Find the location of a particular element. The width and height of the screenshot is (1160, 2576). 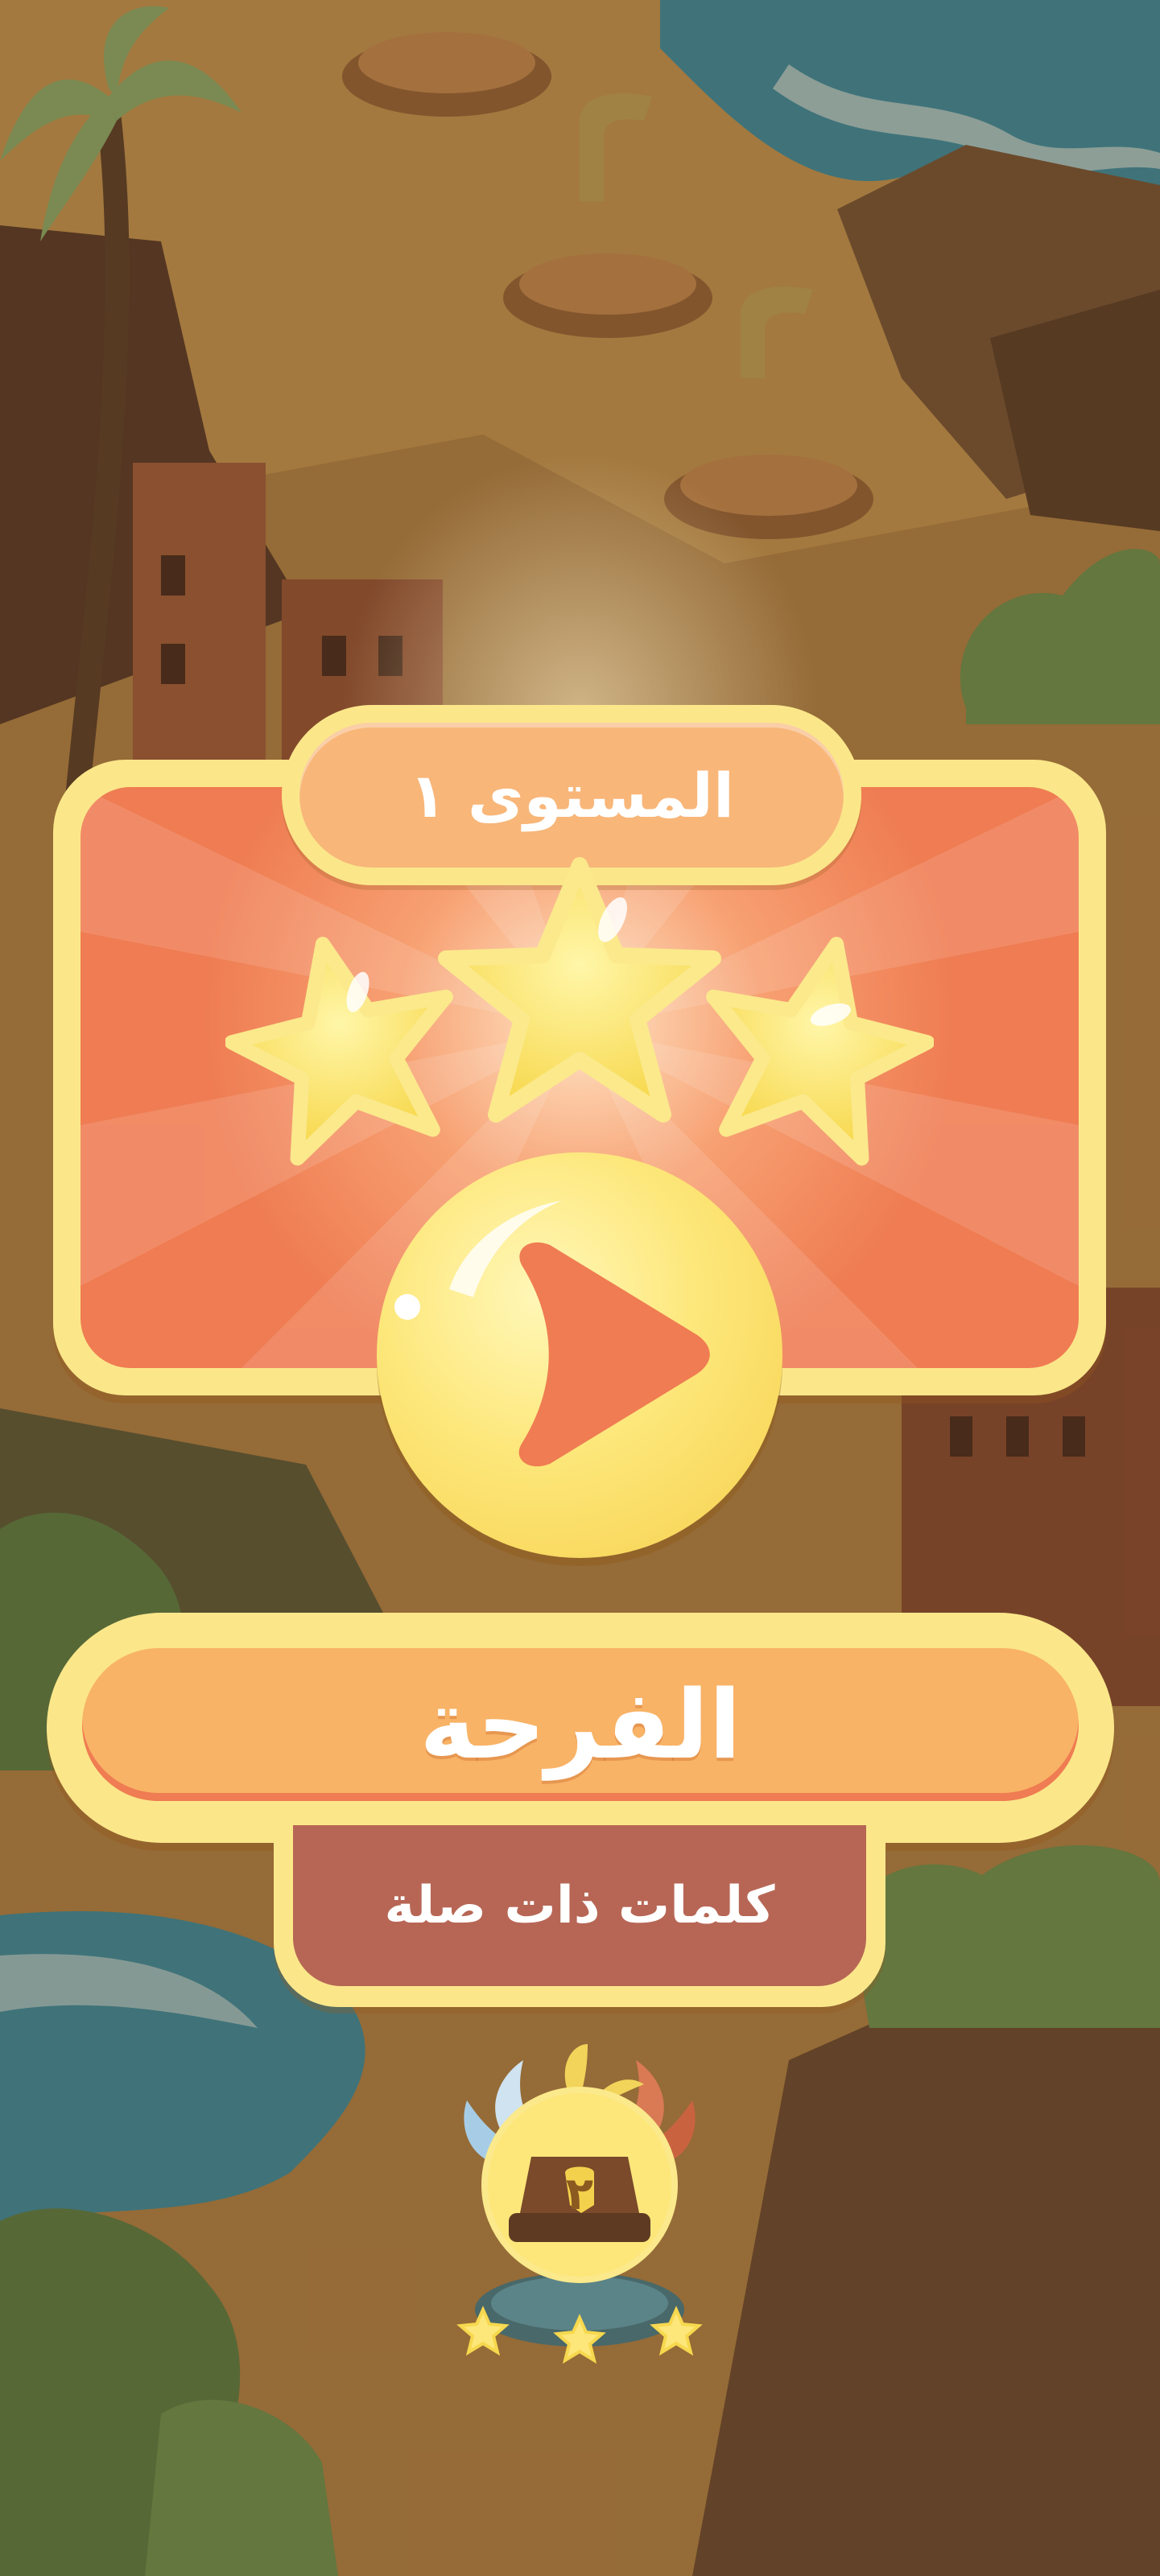

category-title-banner: الفرحة is located at coordinates (580, 1728).